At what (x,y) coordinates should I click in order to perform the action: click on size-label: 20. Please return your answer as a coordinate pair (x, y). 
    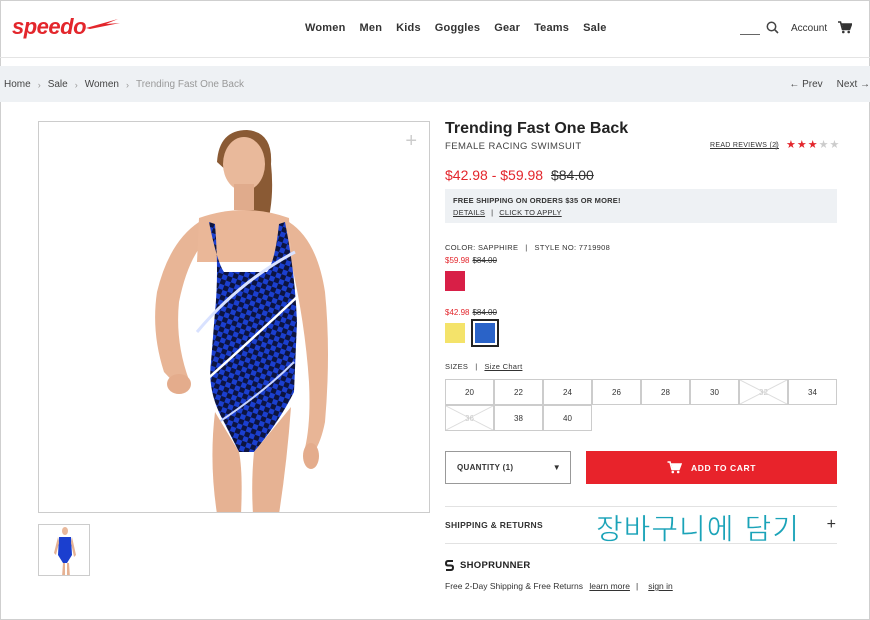
    Looking at the image, I should click on (469, 392).